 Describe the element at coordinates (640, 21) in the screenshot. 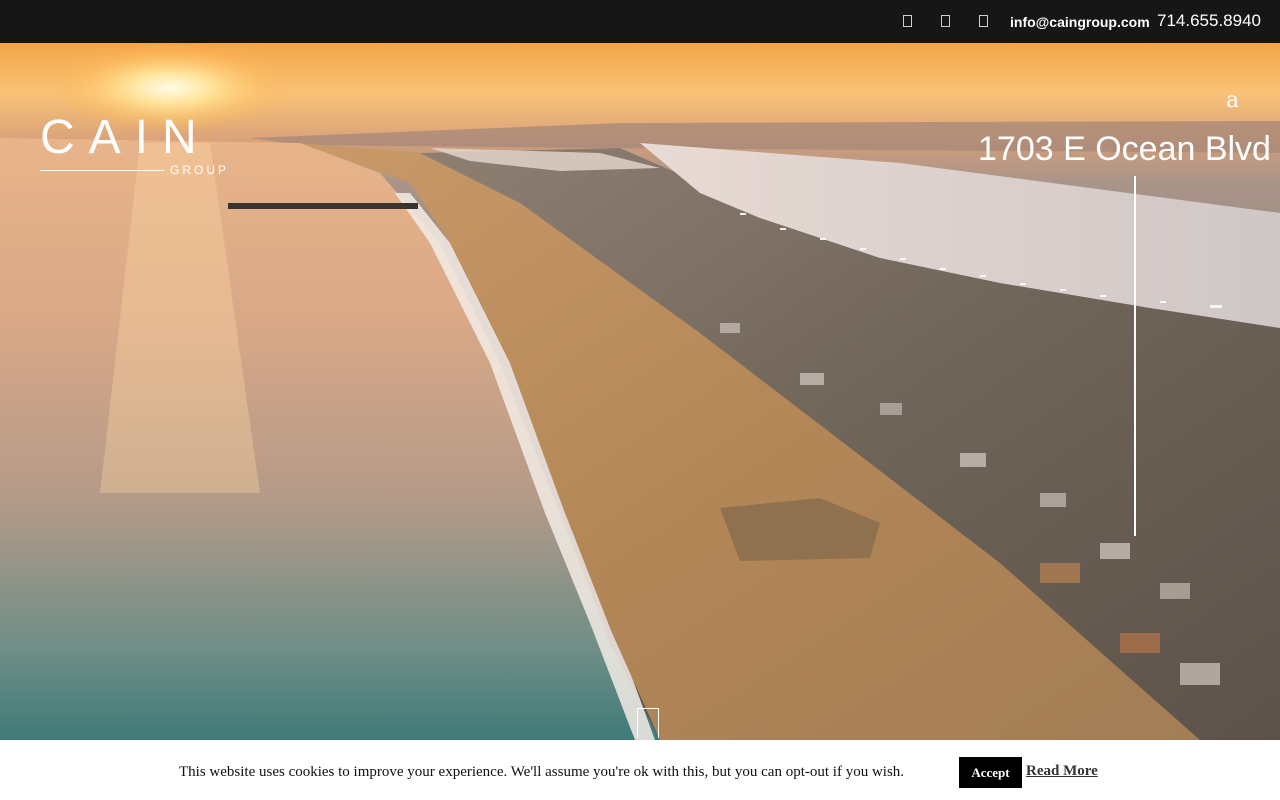

I see `top-bar: info@caingroup.com 714.655.8940` at that location.